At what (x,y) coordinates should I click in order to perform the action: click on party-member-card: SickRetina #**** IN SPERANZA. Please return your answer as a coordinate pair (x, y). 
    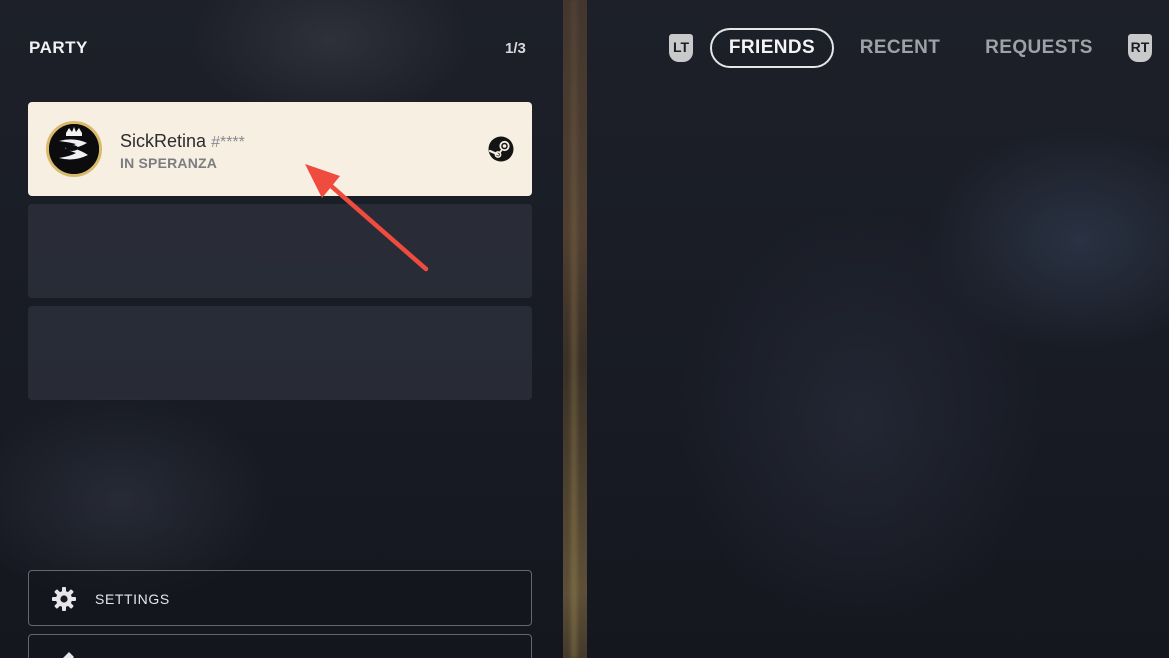
    Looking at the image, I should click on (280, 149).